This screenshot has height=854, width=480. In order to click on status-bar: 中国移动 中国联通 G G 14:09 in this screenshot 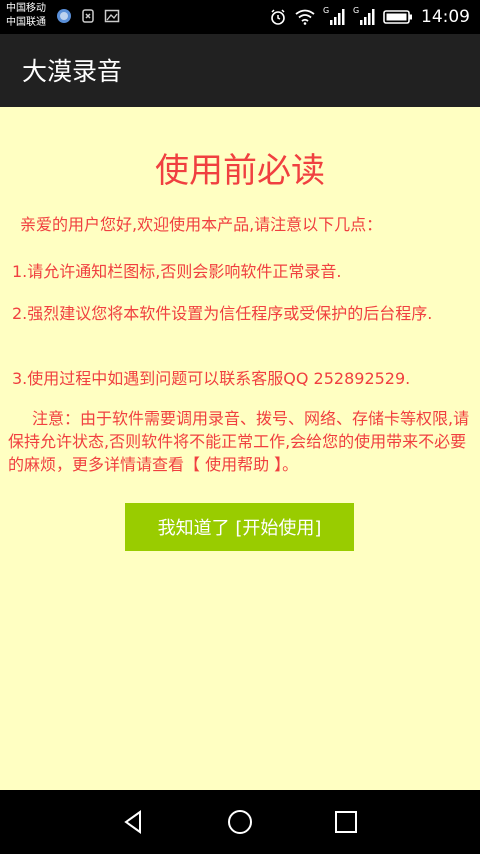, I will do `click(240, 17)`.